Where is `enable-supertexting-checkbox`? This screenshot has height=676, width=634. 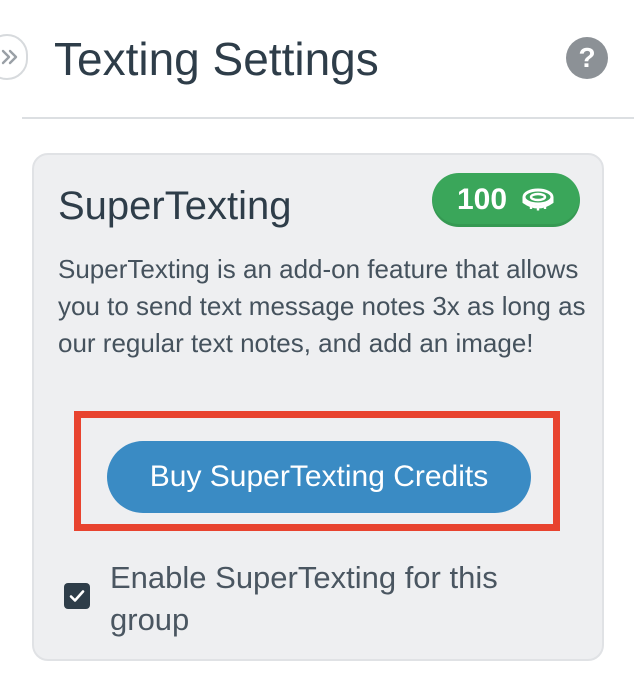 enable-supertexting-checkbox is located at coordinates (77, 596).